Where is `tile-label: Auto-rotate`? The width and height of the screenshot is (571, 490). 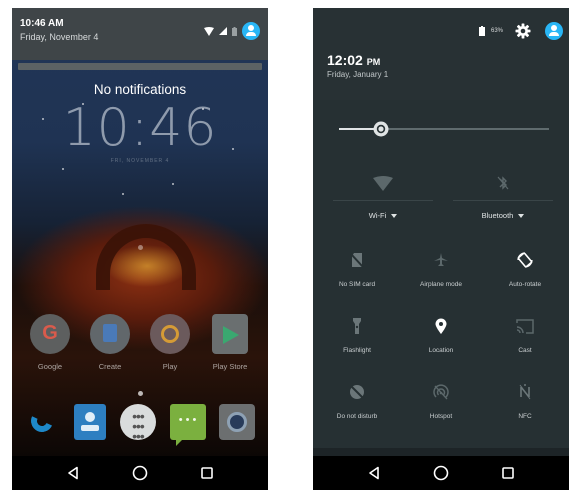 tile-label: Auto-rotate is located at coordinates (525, 284).